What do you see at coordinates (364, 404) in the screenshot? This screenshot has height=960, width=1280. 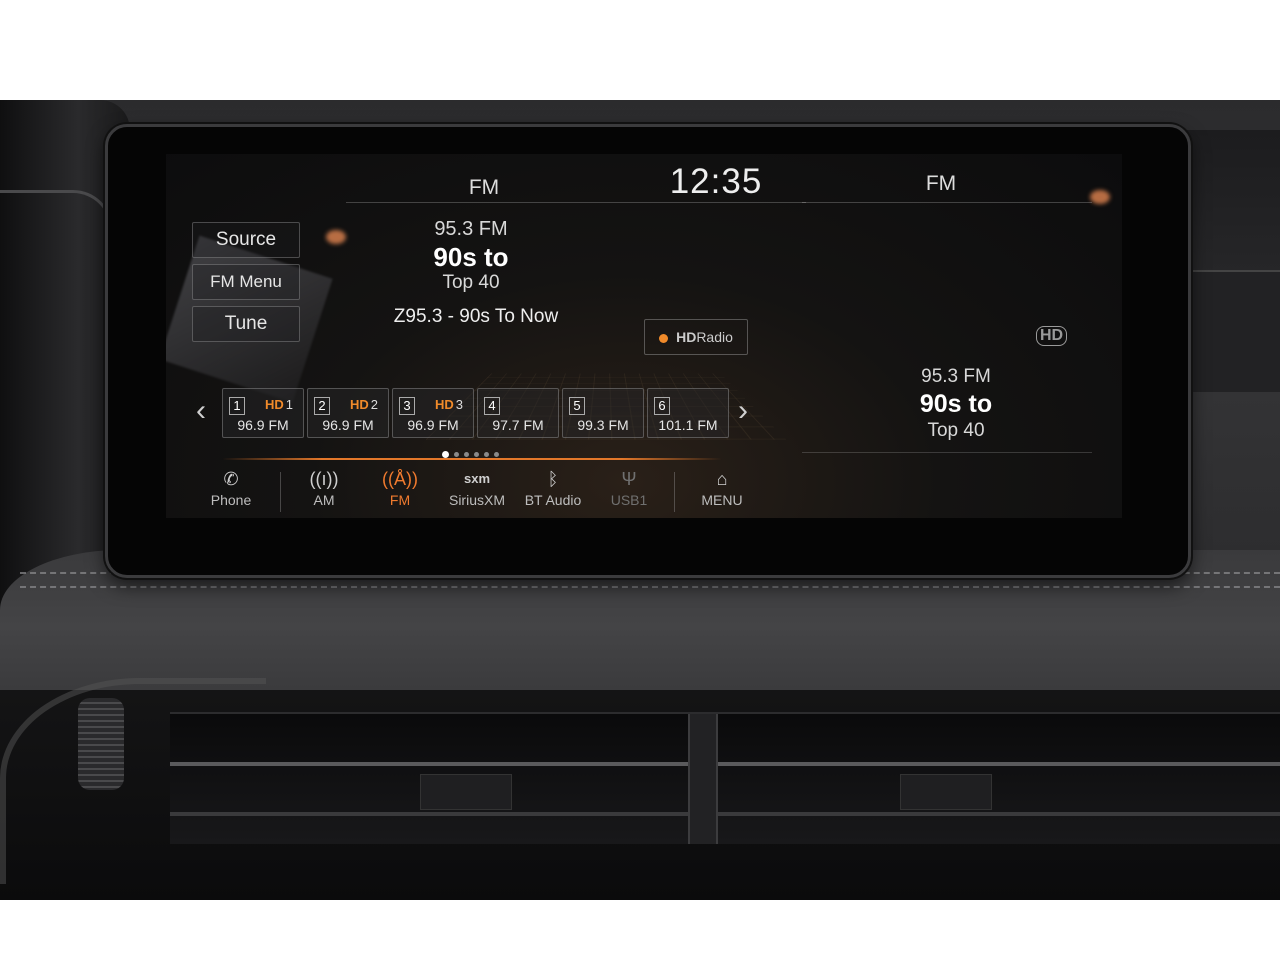 I see `hd-channel-icon: HD 2` at bounding box center [364, 404].